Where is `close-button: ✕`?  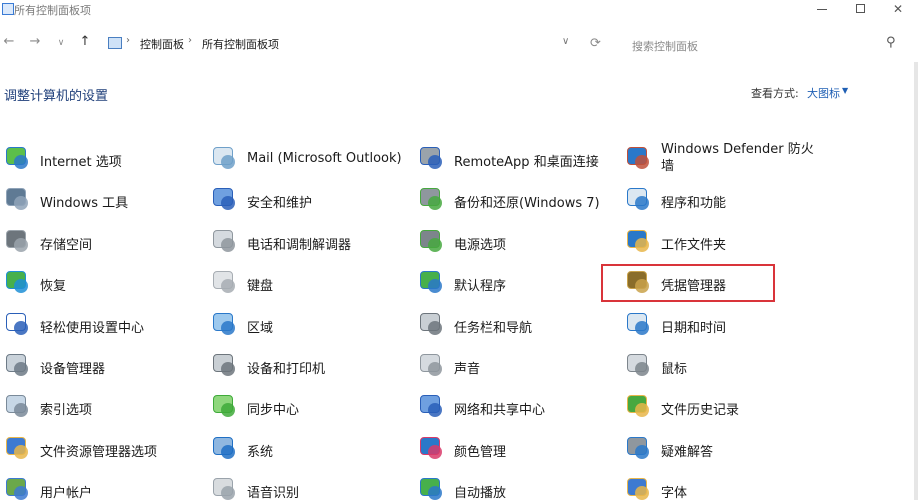
close-button: ✕ is located at coordinates (898, 10).